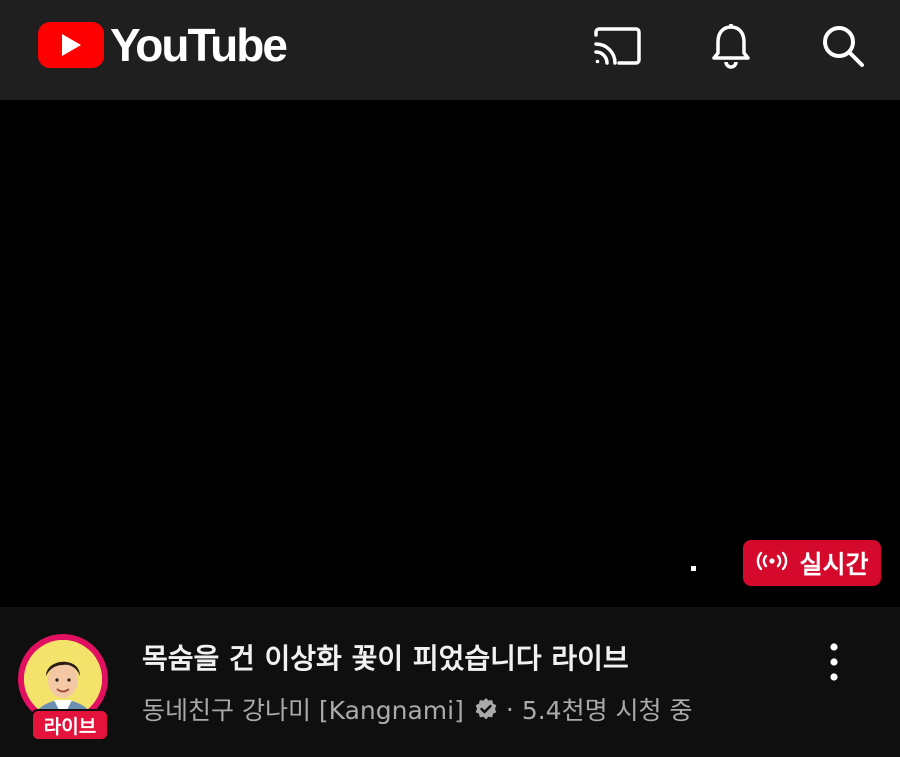  I want to click on player-speck, so click(693, 568).